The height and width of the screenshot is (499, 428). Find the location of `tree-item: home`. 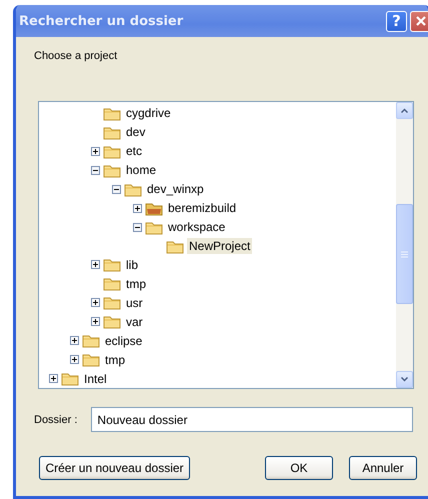

tree-item: home is located at coordinates (141, 170).